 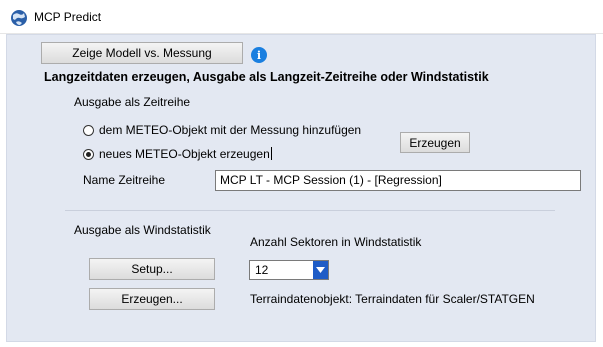 What do you see at coordinates (262, 270) in the screenshot?
I see `sectors-value: 12` at bounding box center [262, 270].